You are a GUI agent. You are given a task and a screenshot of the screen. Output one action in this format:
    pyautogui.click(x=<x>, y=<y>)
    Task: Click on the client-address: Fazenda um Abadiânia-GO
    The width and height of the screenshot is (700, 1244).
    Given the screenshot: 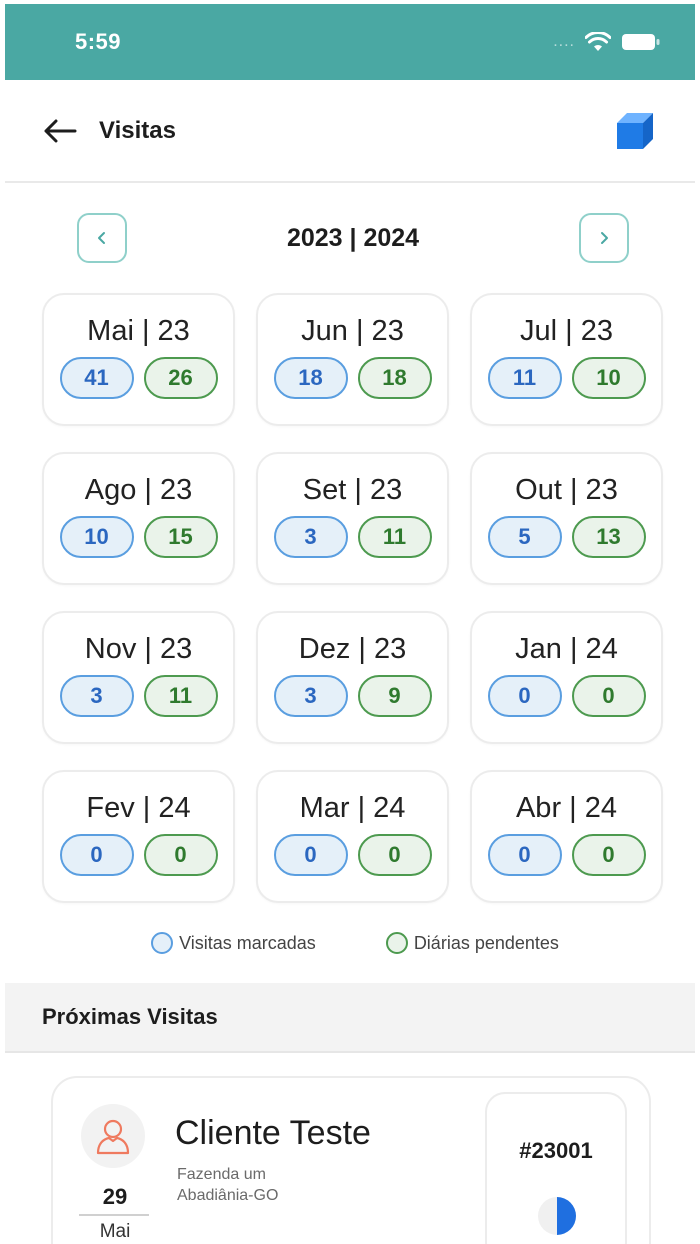 What is the action you would take?
    pyautogui.click(x=227, y=1185)
    